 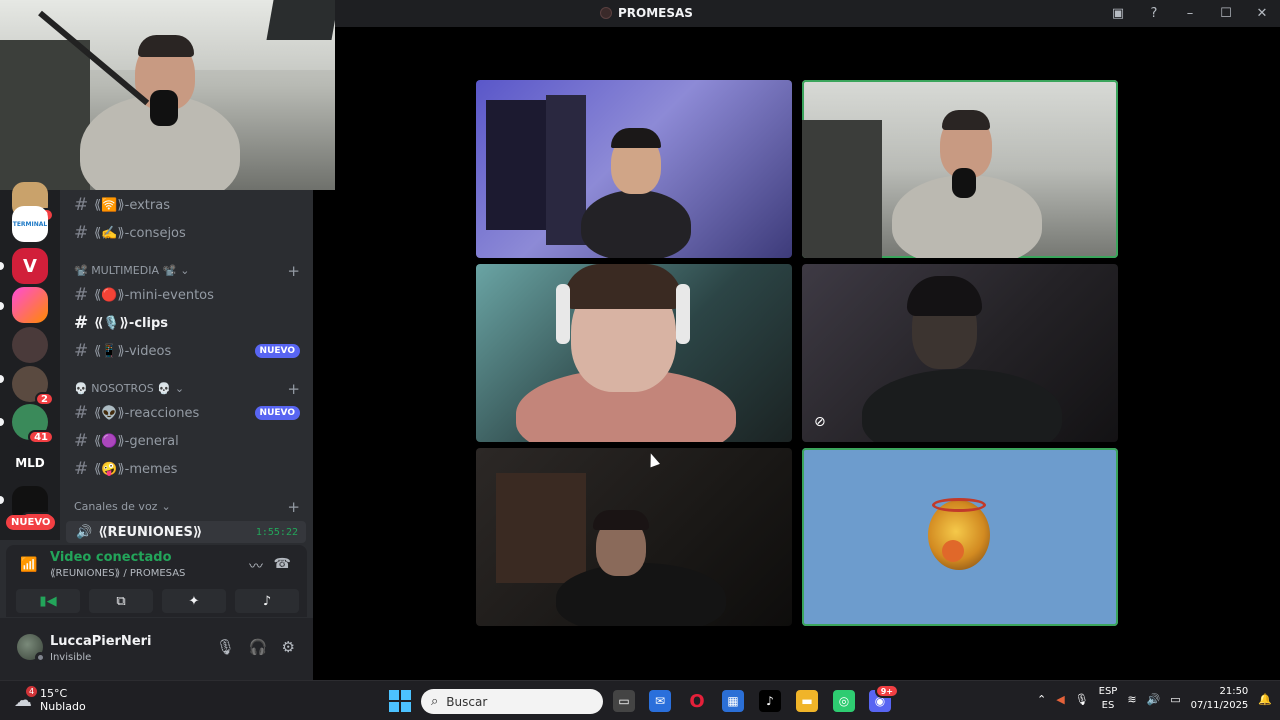 What do you see at coordinates (884, 698) in the screenshot?
I see `discord-icon: ◉ 9+` at bounding box center [884, 698].